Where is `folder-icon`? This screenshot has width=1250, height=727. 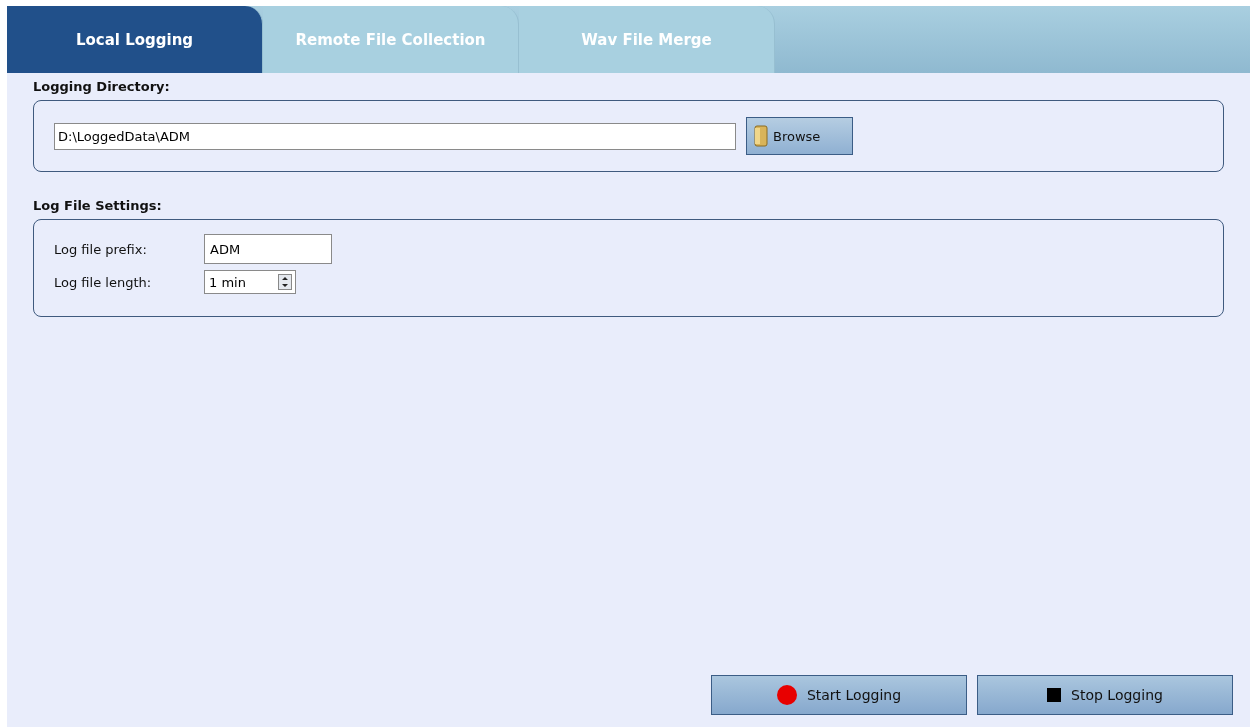 folder-icon is located at coordinates (761, 136).